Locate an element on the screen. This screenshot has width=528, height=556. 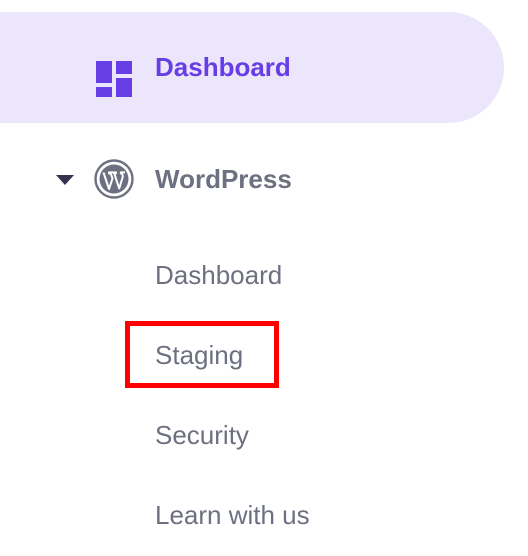
sidebar-group-wordpress: WordPress is located at coordinates (252, 180).